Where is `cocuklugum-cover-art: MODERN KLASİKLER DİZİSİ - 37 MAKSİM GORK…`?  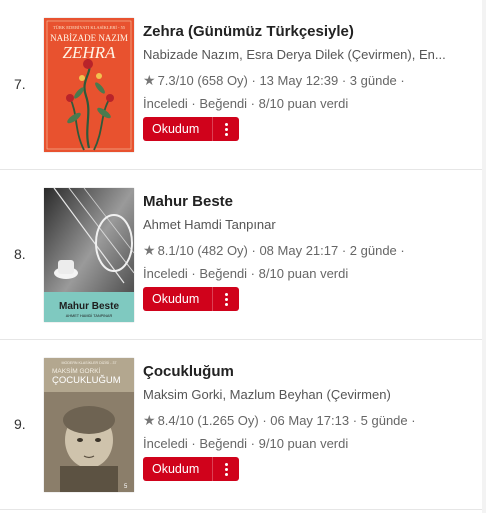
cocuklugum-cover-art: MODERN KLASİKLER DİZİSİ - 37 MAKSİM GORK… is located at coordinates (89, 425).